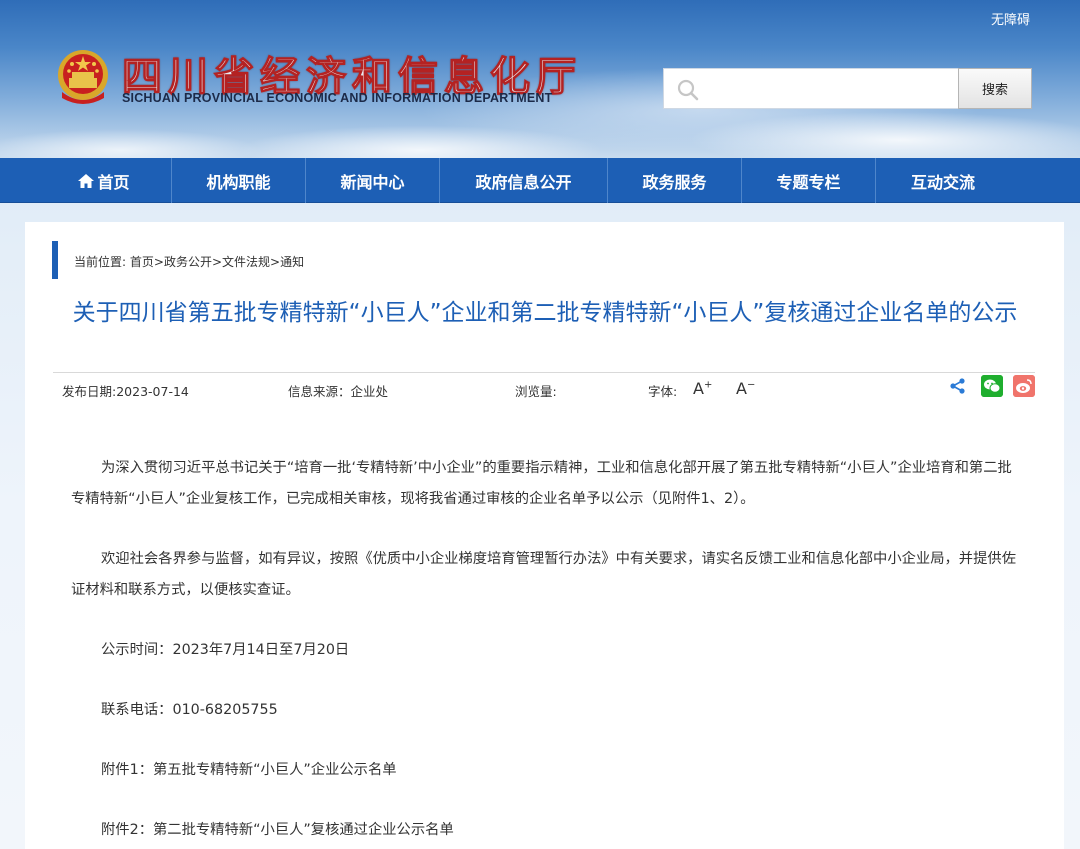  Describe the element at coordinates (698, 388) in the screenshot. I see `font-increase-label: A` at that location.